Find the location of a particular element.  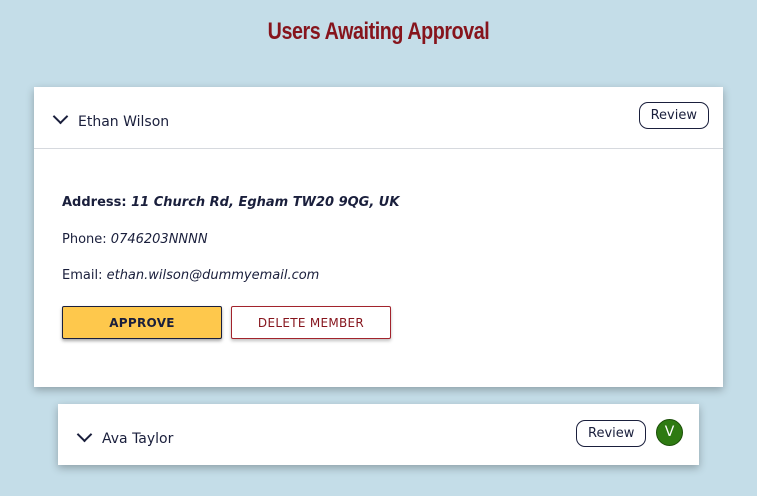

phone-value: 0746203NNNN is located at coordinates (159, 239).